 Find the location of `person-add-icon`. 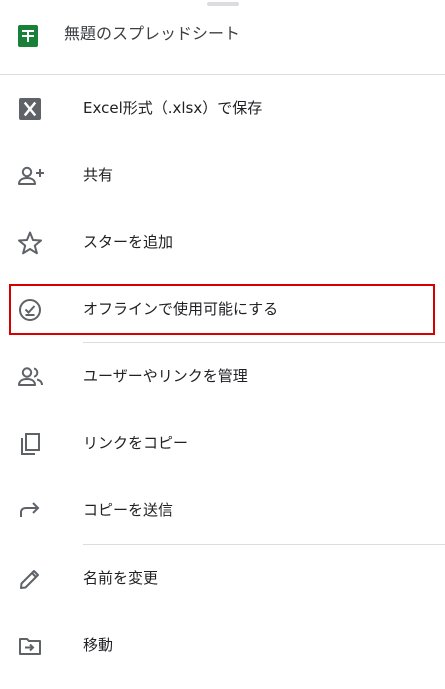

person-add-icon is located at coordinates (30, 176).